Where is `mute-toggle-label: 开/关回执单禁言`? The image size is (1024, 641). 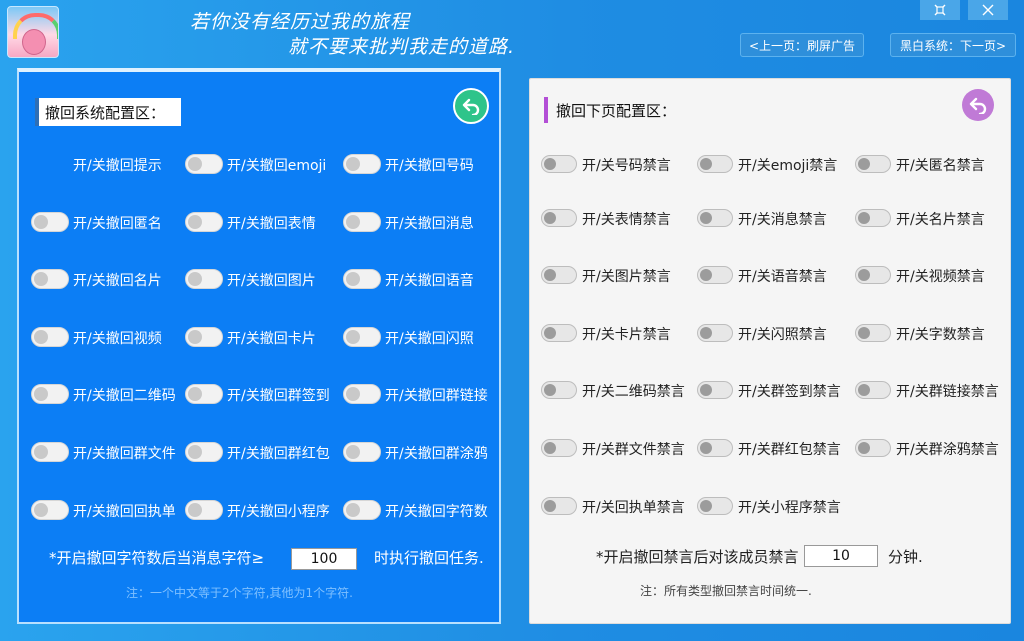
mute-toggle-label: 开/关回执单禁言 is located at coordinates (633, 508).